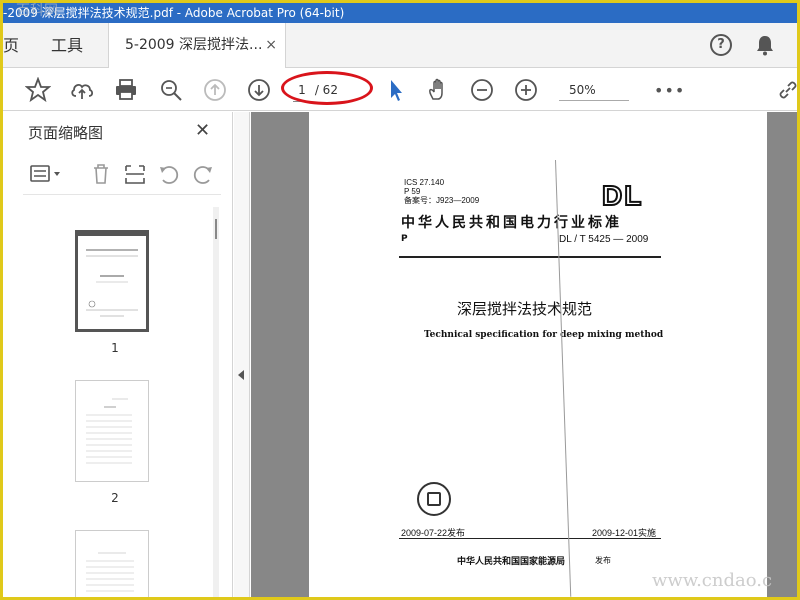  I want to click on doc-title-cn: 深层搅拌法技术规范, so click(525, 309).